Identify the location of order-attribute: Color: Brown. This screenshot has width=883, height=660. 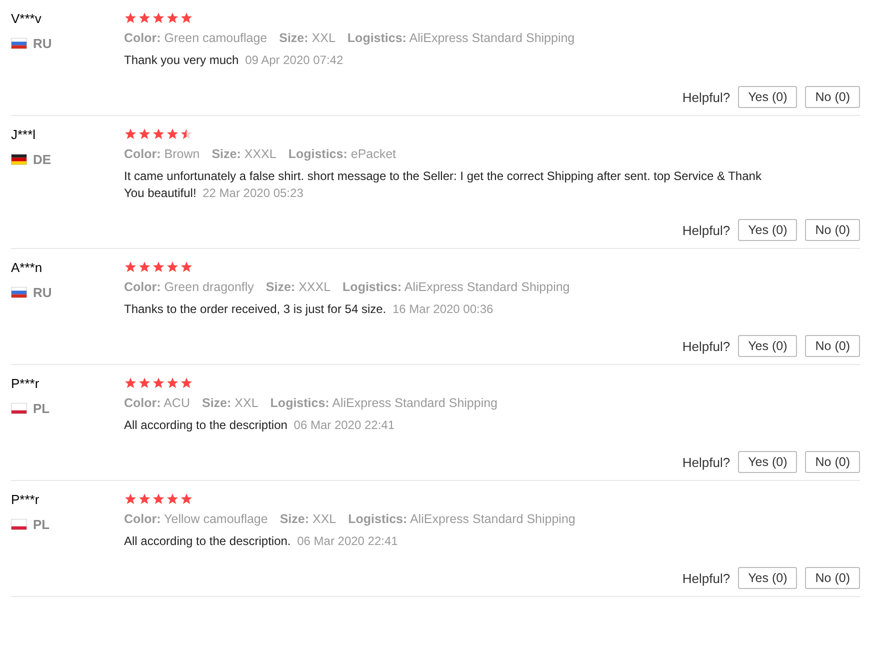
(162, 154).